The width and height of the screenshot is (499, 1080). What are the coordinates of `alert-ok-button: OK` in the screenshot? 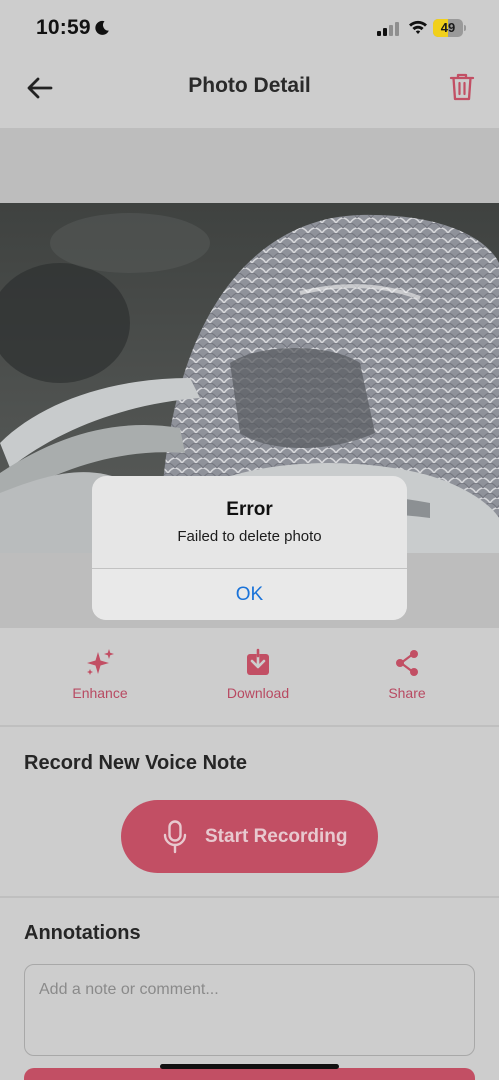 It's located at (249, 594).